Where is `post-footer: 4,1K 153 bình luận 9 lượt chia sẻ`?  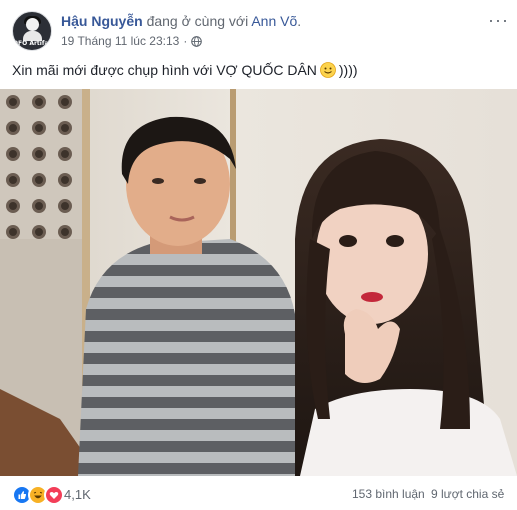 post-footer: 4,1K 153 bình luận 9 lượt chia sẻ is located at coordinates (258, 493).